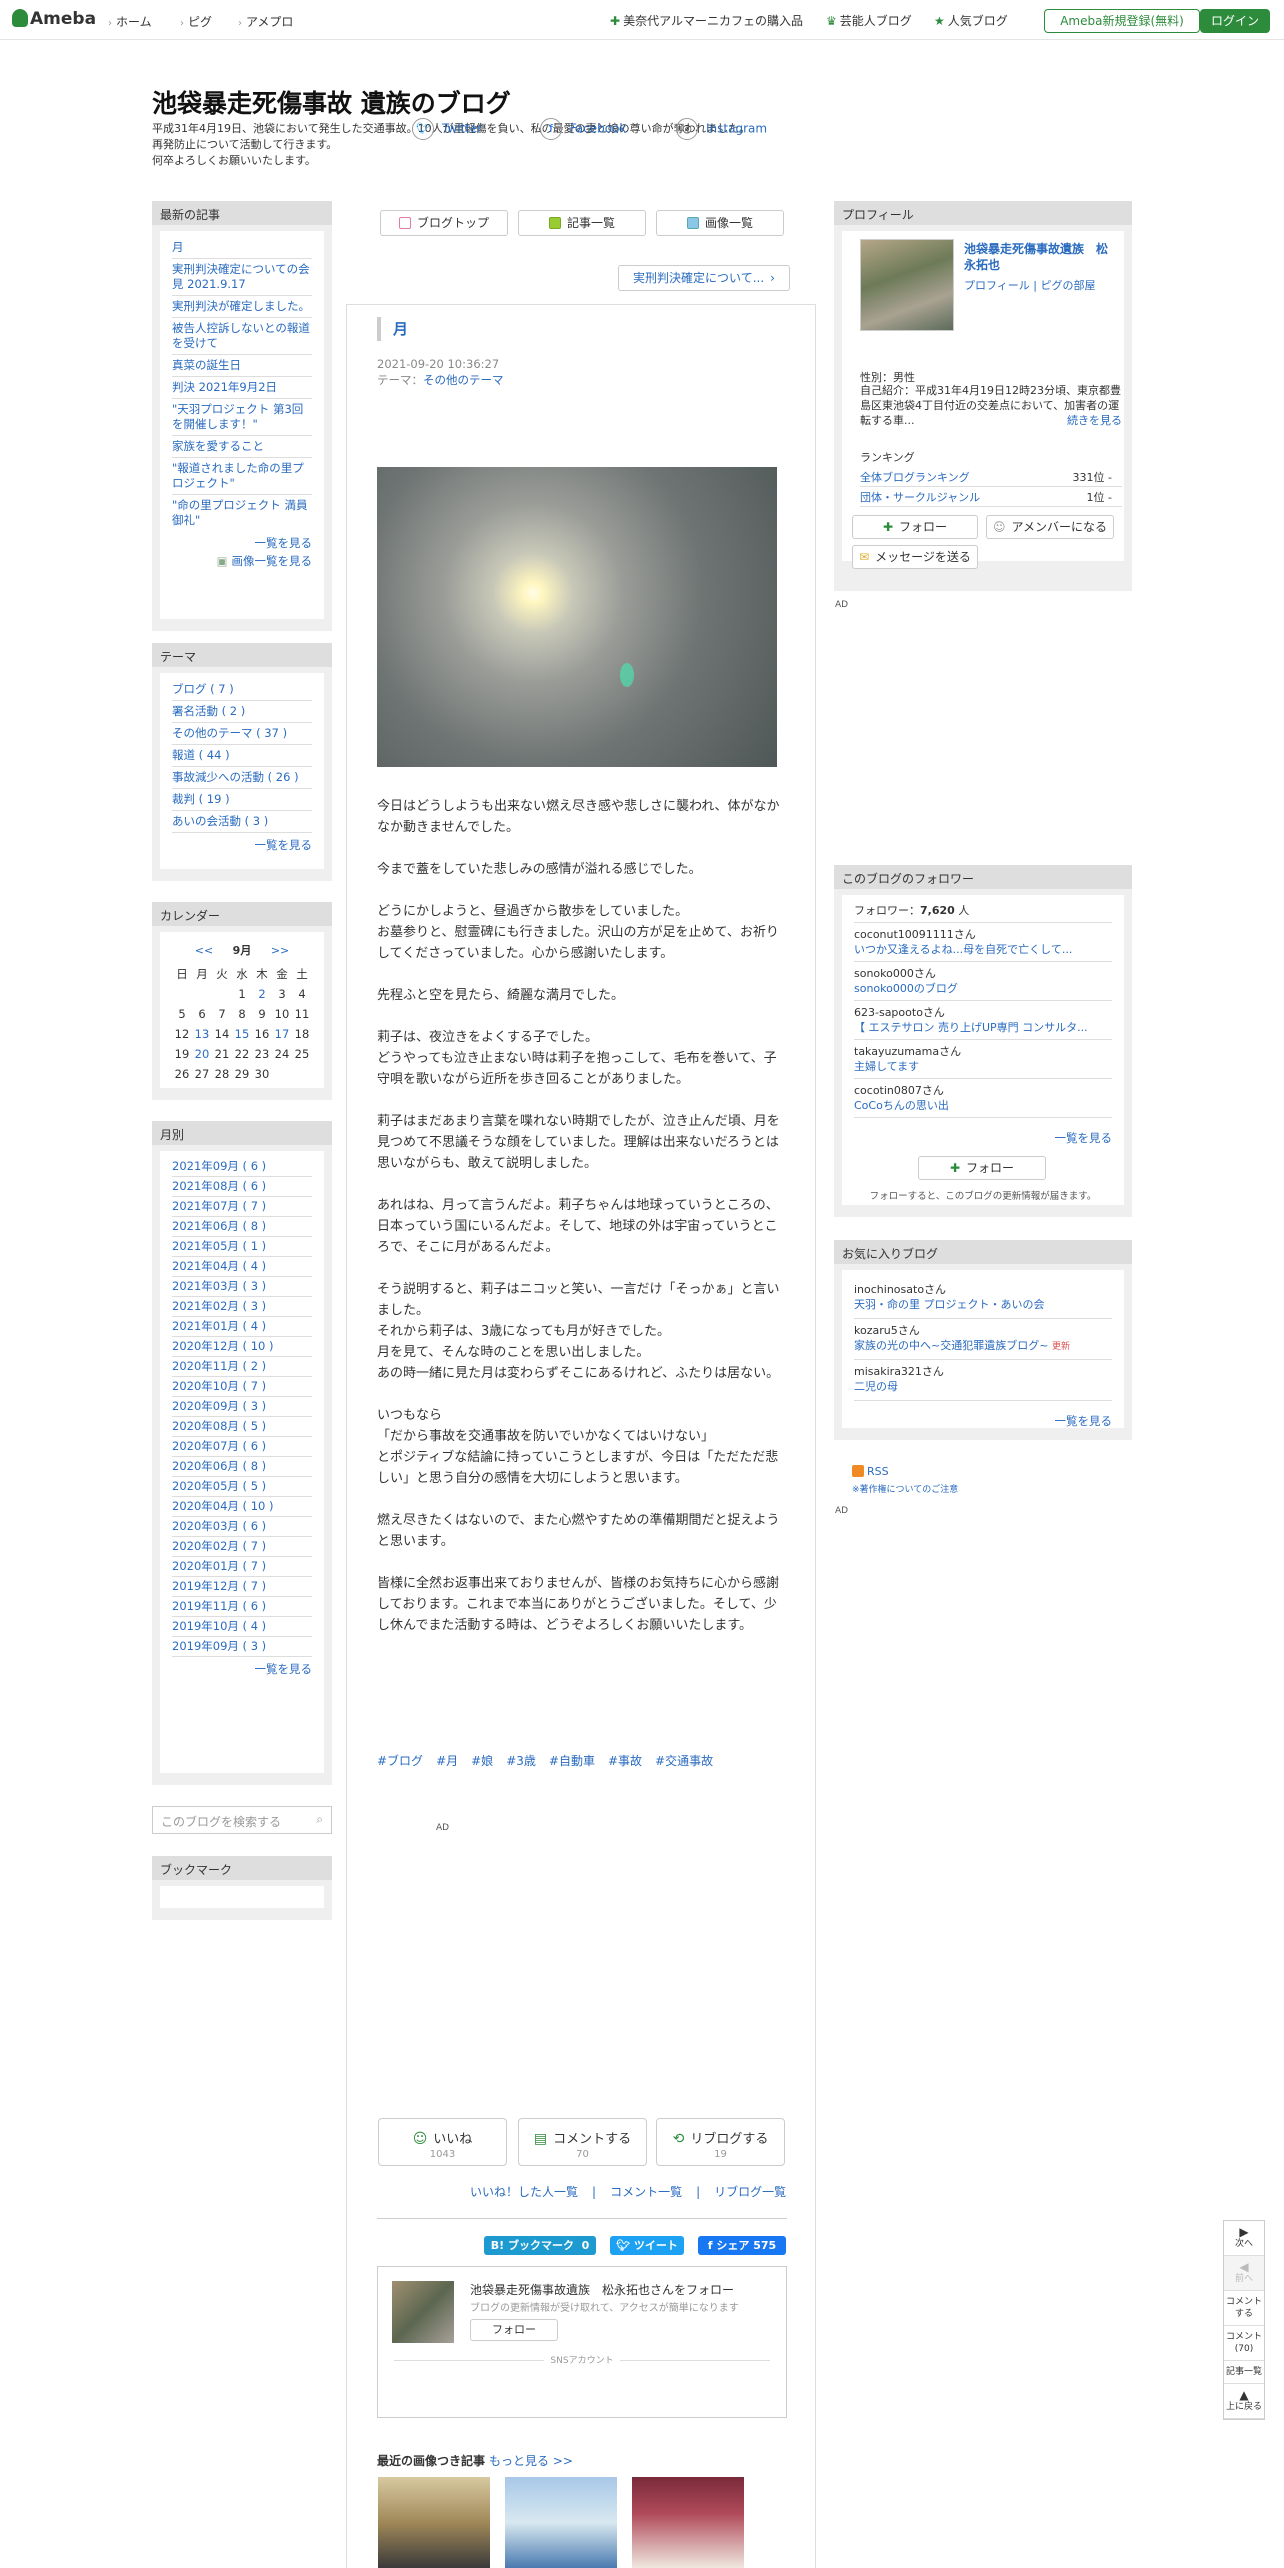 This screenshot has width=1284, height=2568. I want to click on archive-month-link: 2021年07月 ( 7 ), so click(242, 1207).